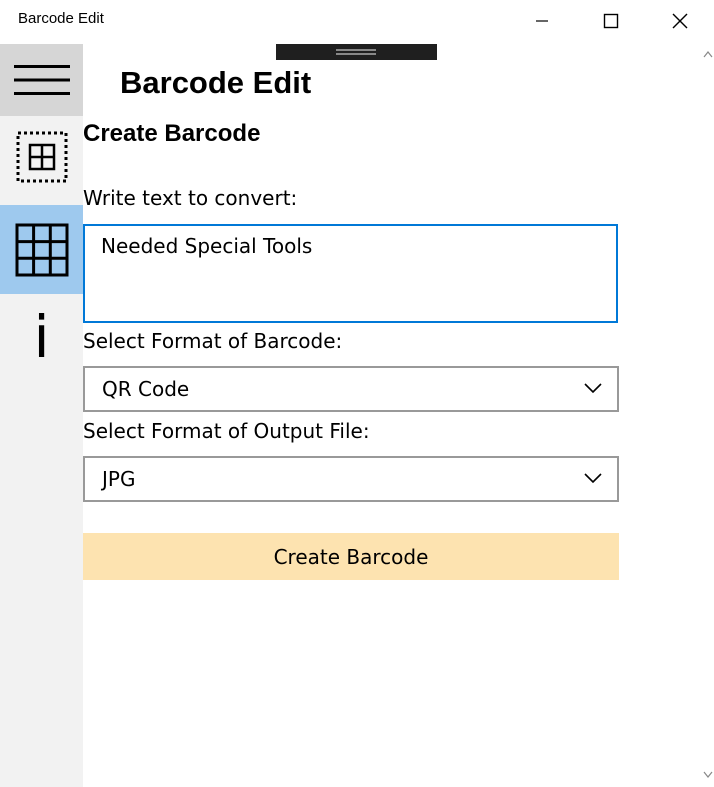 This screenshot has height=787, width=714. I want to click on sidebar-item-info: i, so click(41, 337).